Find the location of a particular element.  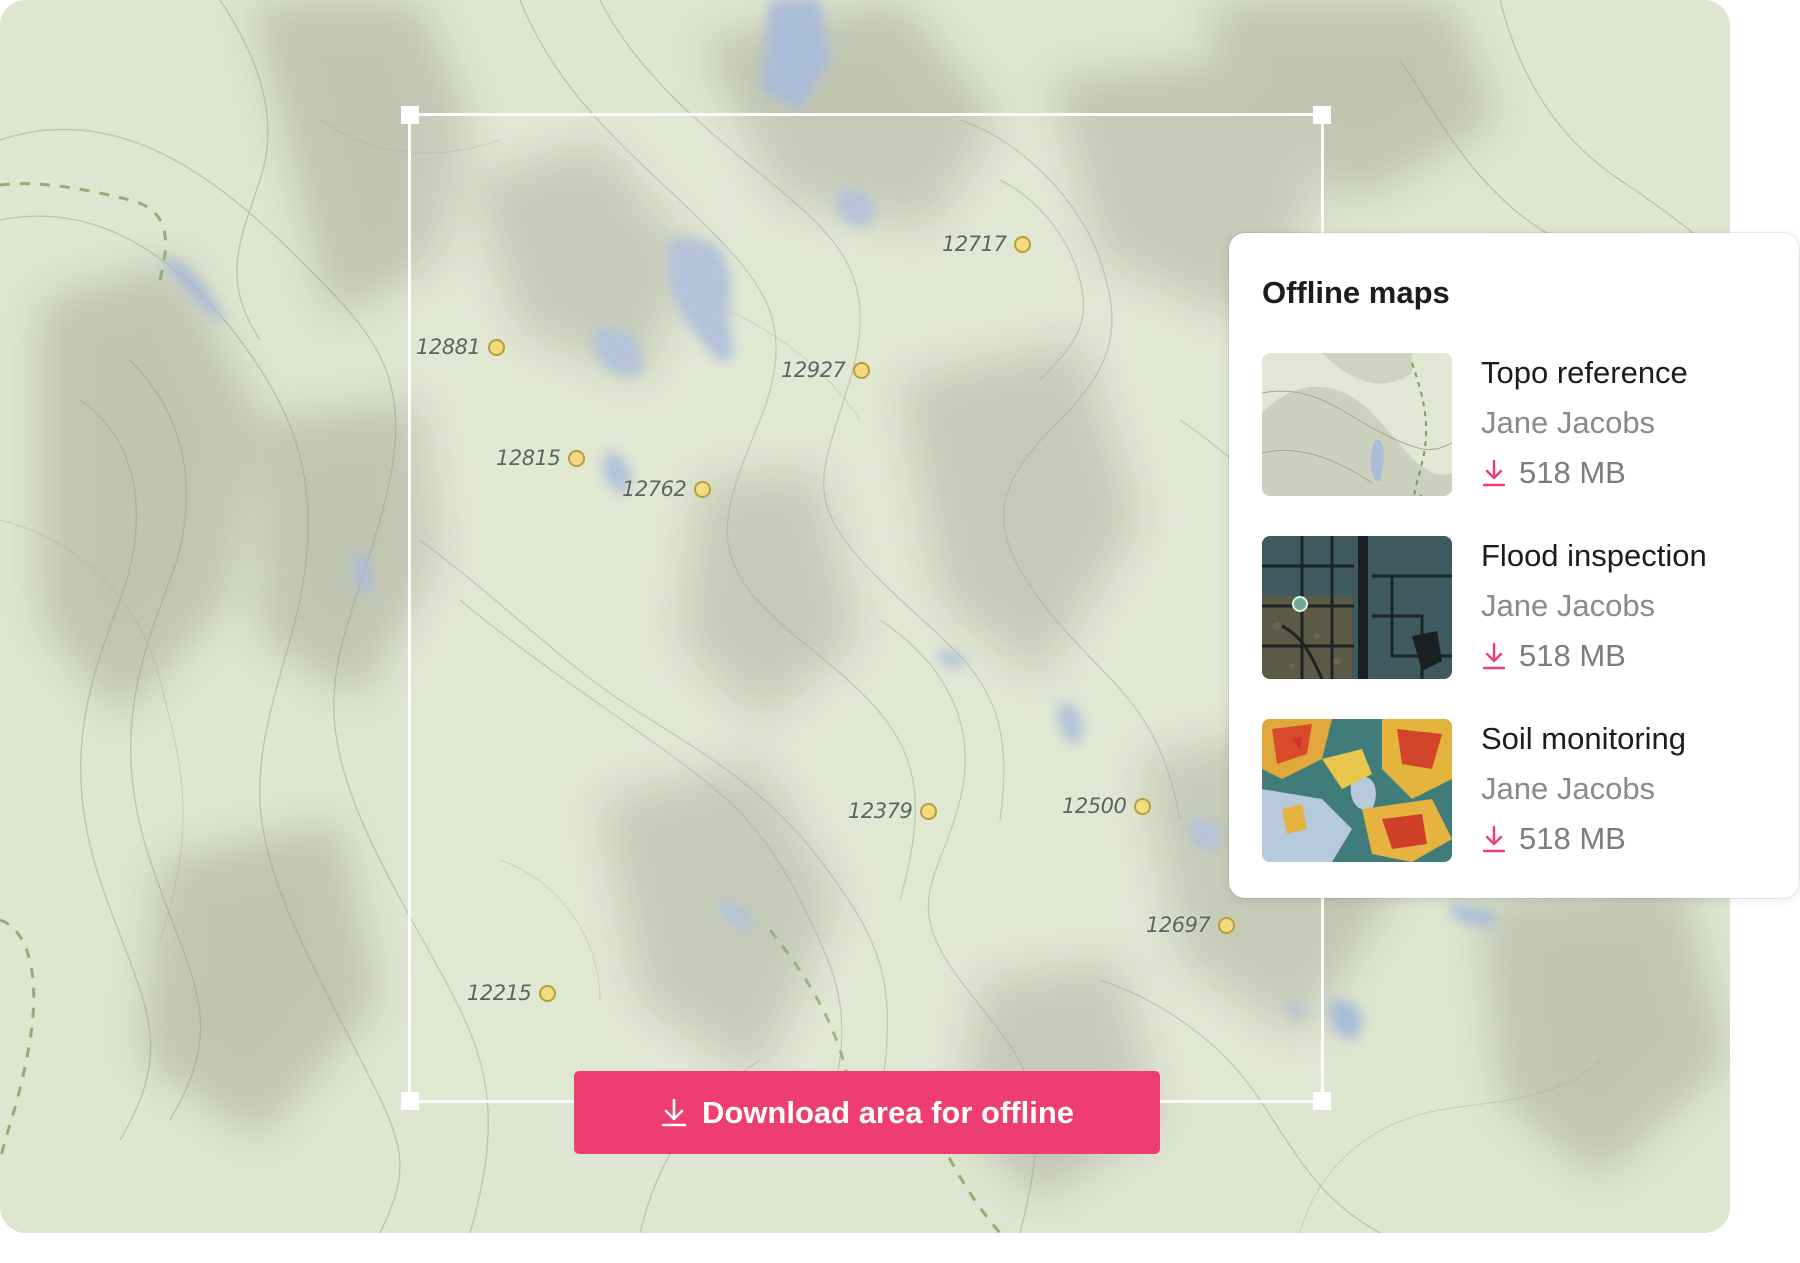

peak-marker: 12815 is located at coordinates (541, 458).